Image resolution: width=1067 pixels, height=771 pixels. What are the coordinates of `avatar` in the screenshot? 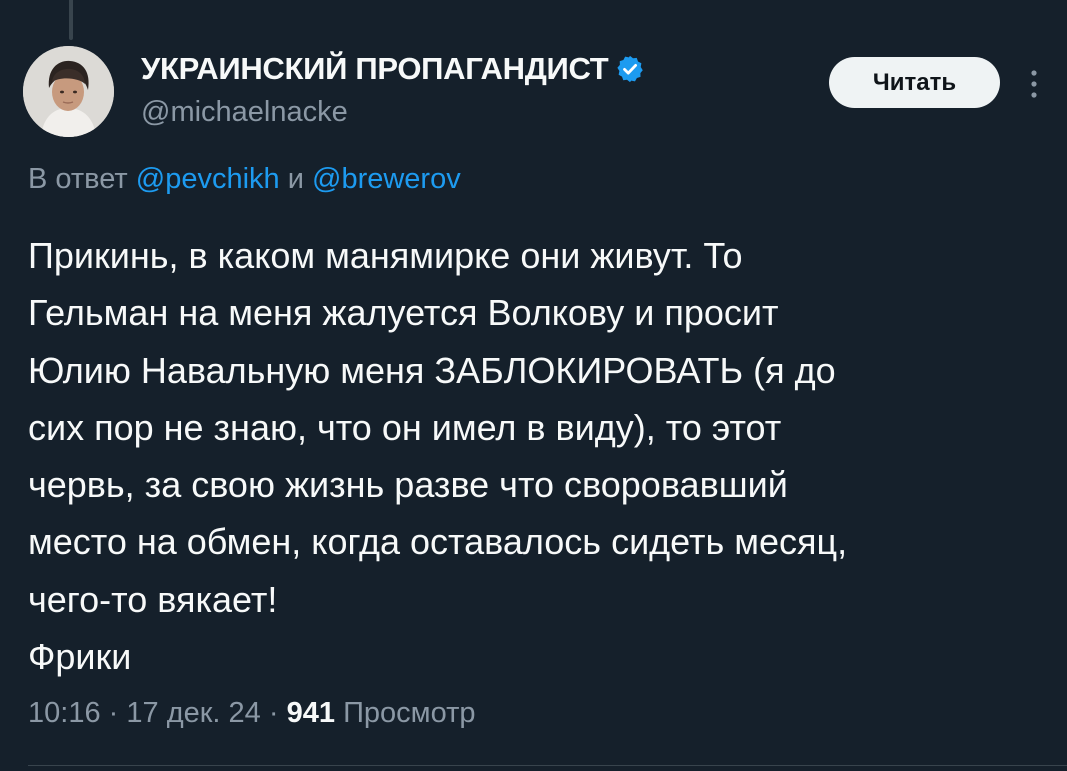 It's located at (68, 91).